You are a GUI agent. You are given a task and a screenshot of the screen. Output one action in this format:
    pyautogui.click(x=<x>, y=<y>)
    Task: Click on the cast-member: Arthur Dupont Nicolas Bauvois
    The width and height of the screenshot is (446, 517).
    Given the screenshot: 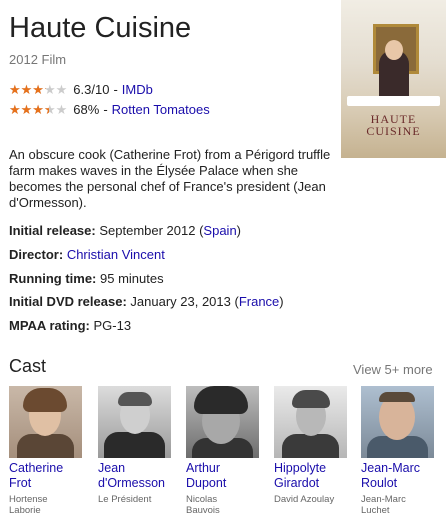 What is the action you would take?
    pyautogui.click(x=227, y=451)
    